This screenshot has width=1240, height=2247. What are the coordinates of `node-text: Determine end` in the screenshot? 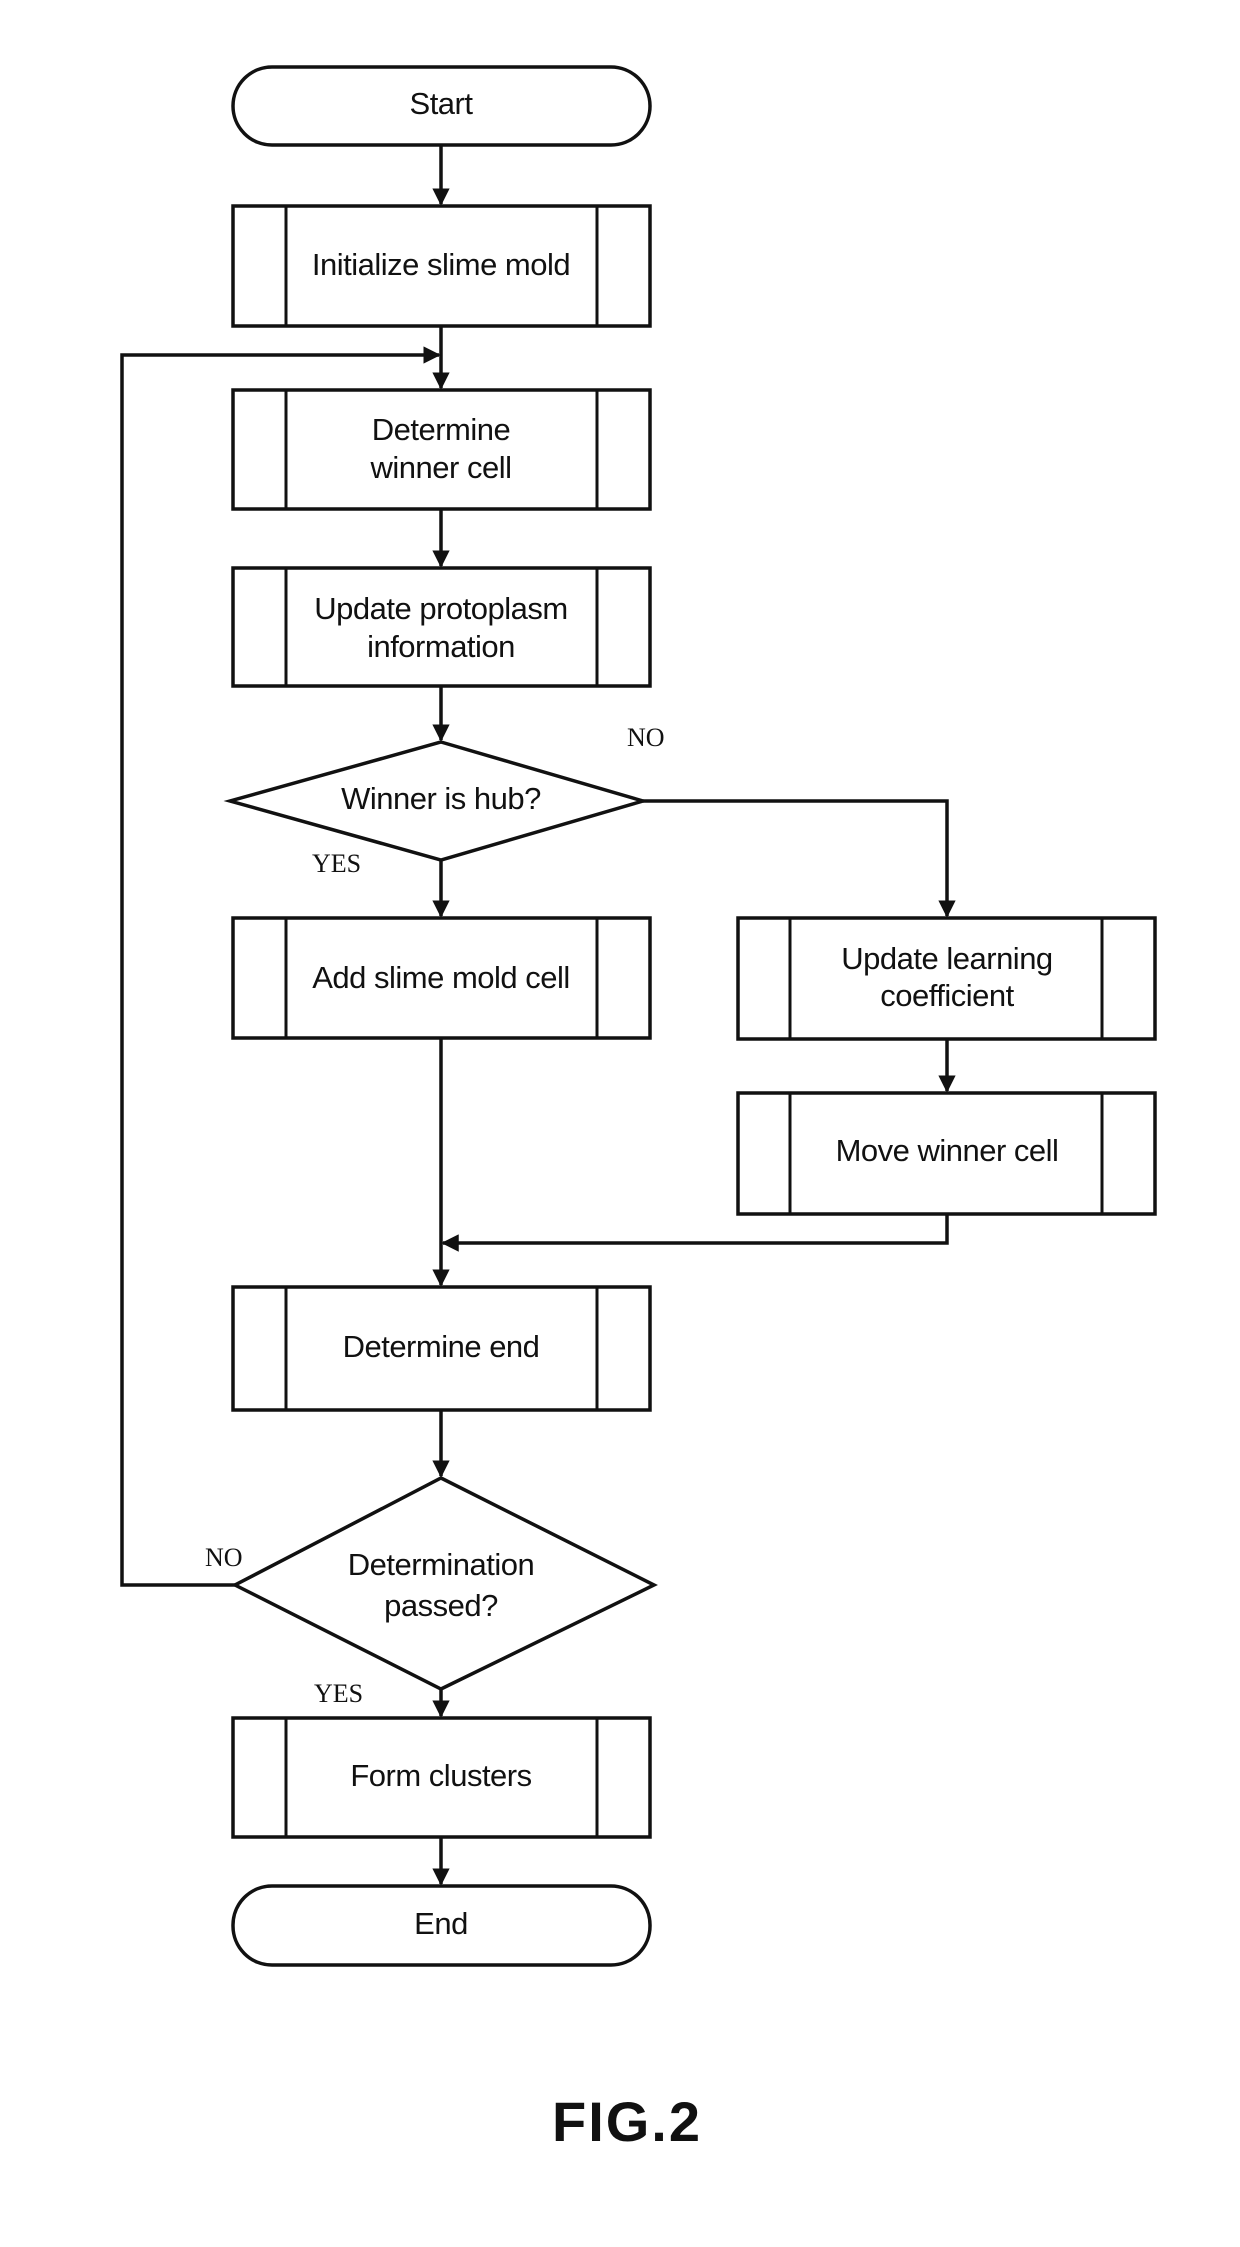 It's located at (441, 1346).